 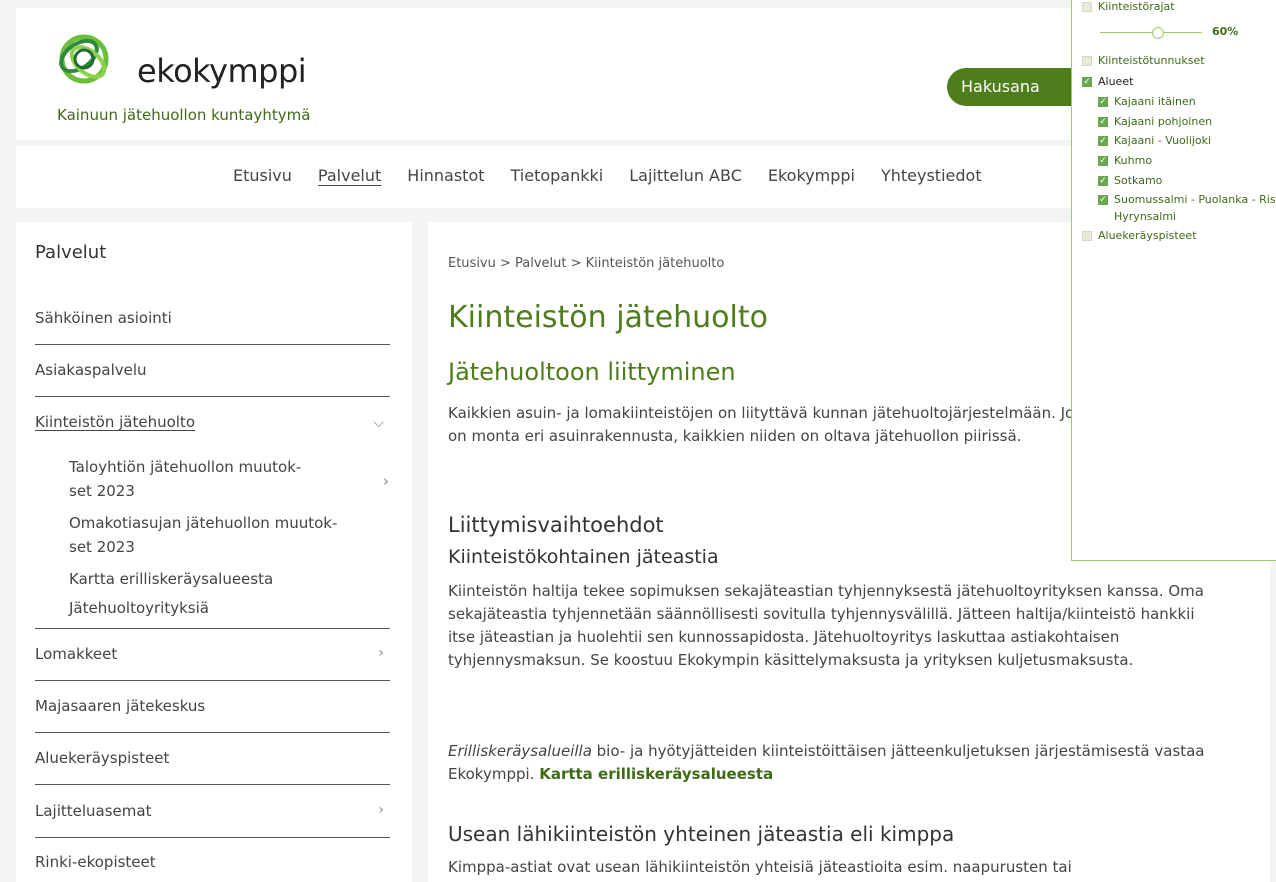 What do you see at coordinates (212, 811) in the screenshot?
I see `sidebar-item-lajitteluasemat: Lajitteluasemat ›` at bounding box center [212, 811].